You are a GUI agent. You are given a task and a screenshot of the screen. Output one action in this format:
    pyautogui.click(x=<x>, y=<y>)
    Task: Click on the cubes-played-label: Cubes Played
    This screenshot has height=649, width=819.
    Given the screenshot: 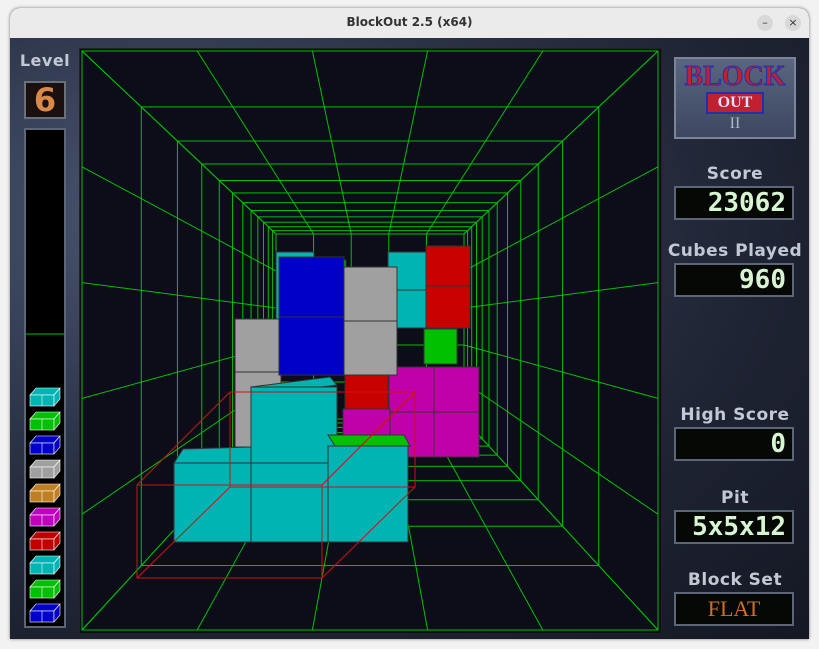 What is the action you would take?
    pyautogui.click(x=735, y=251)
    